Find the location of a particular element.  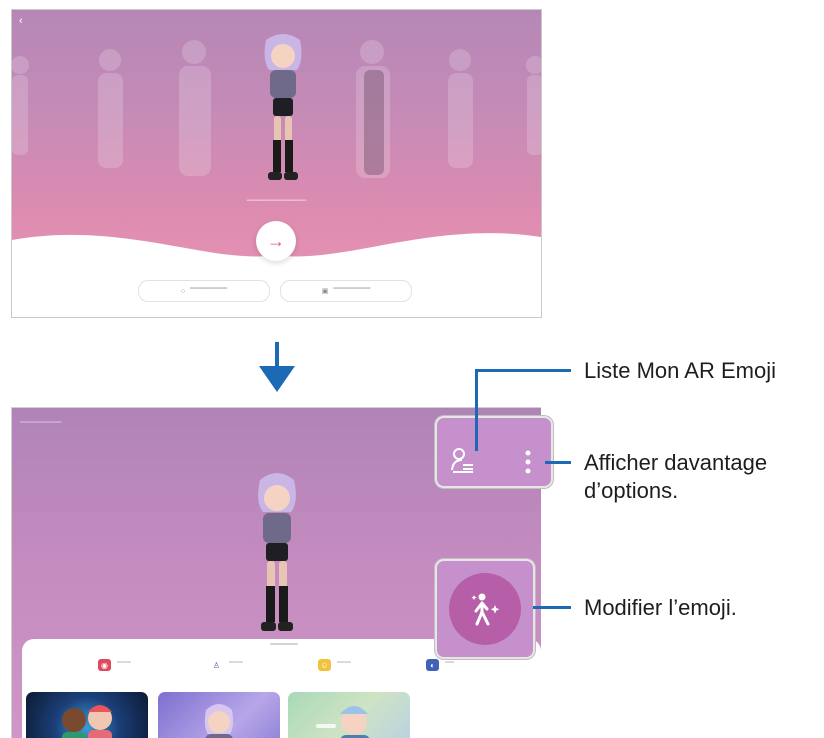

more-options-icon is located at coordinates (528, 463).